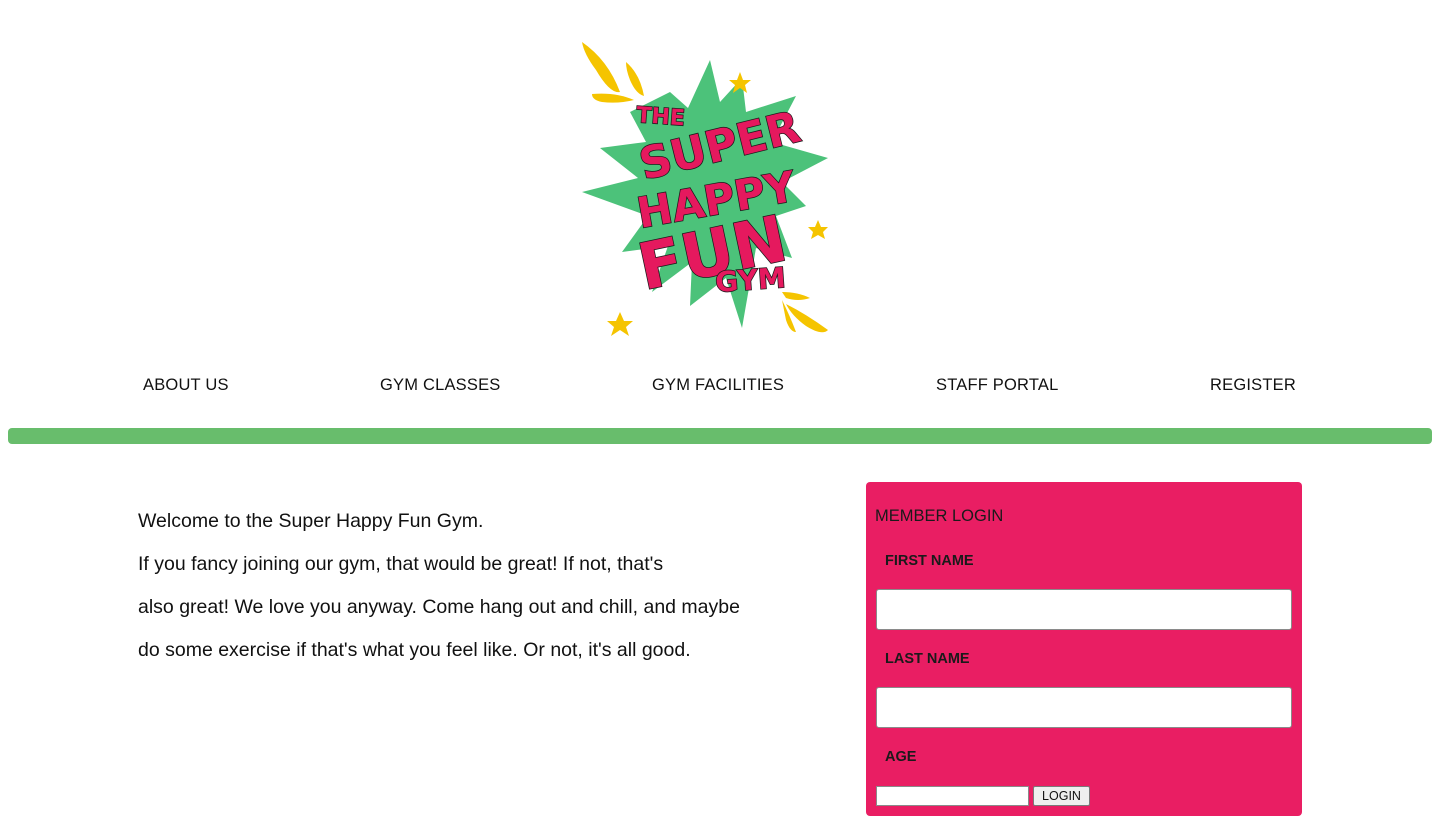 This screenshot has width=1442, height=823. I want to click on nav-item-gym-classes: GYM CLASSES, so click(440, 385).